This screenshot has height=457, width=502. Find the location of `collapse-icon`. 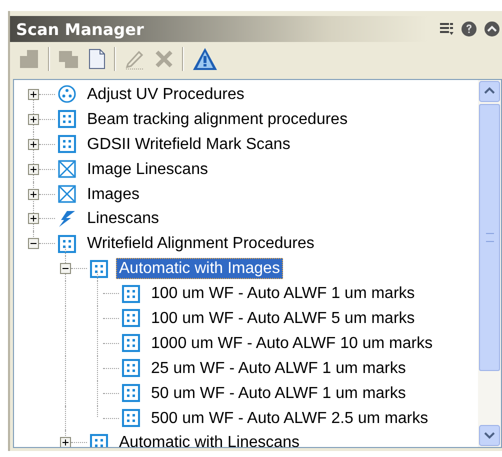

collapse-icon is located at coordinates (492, 29).